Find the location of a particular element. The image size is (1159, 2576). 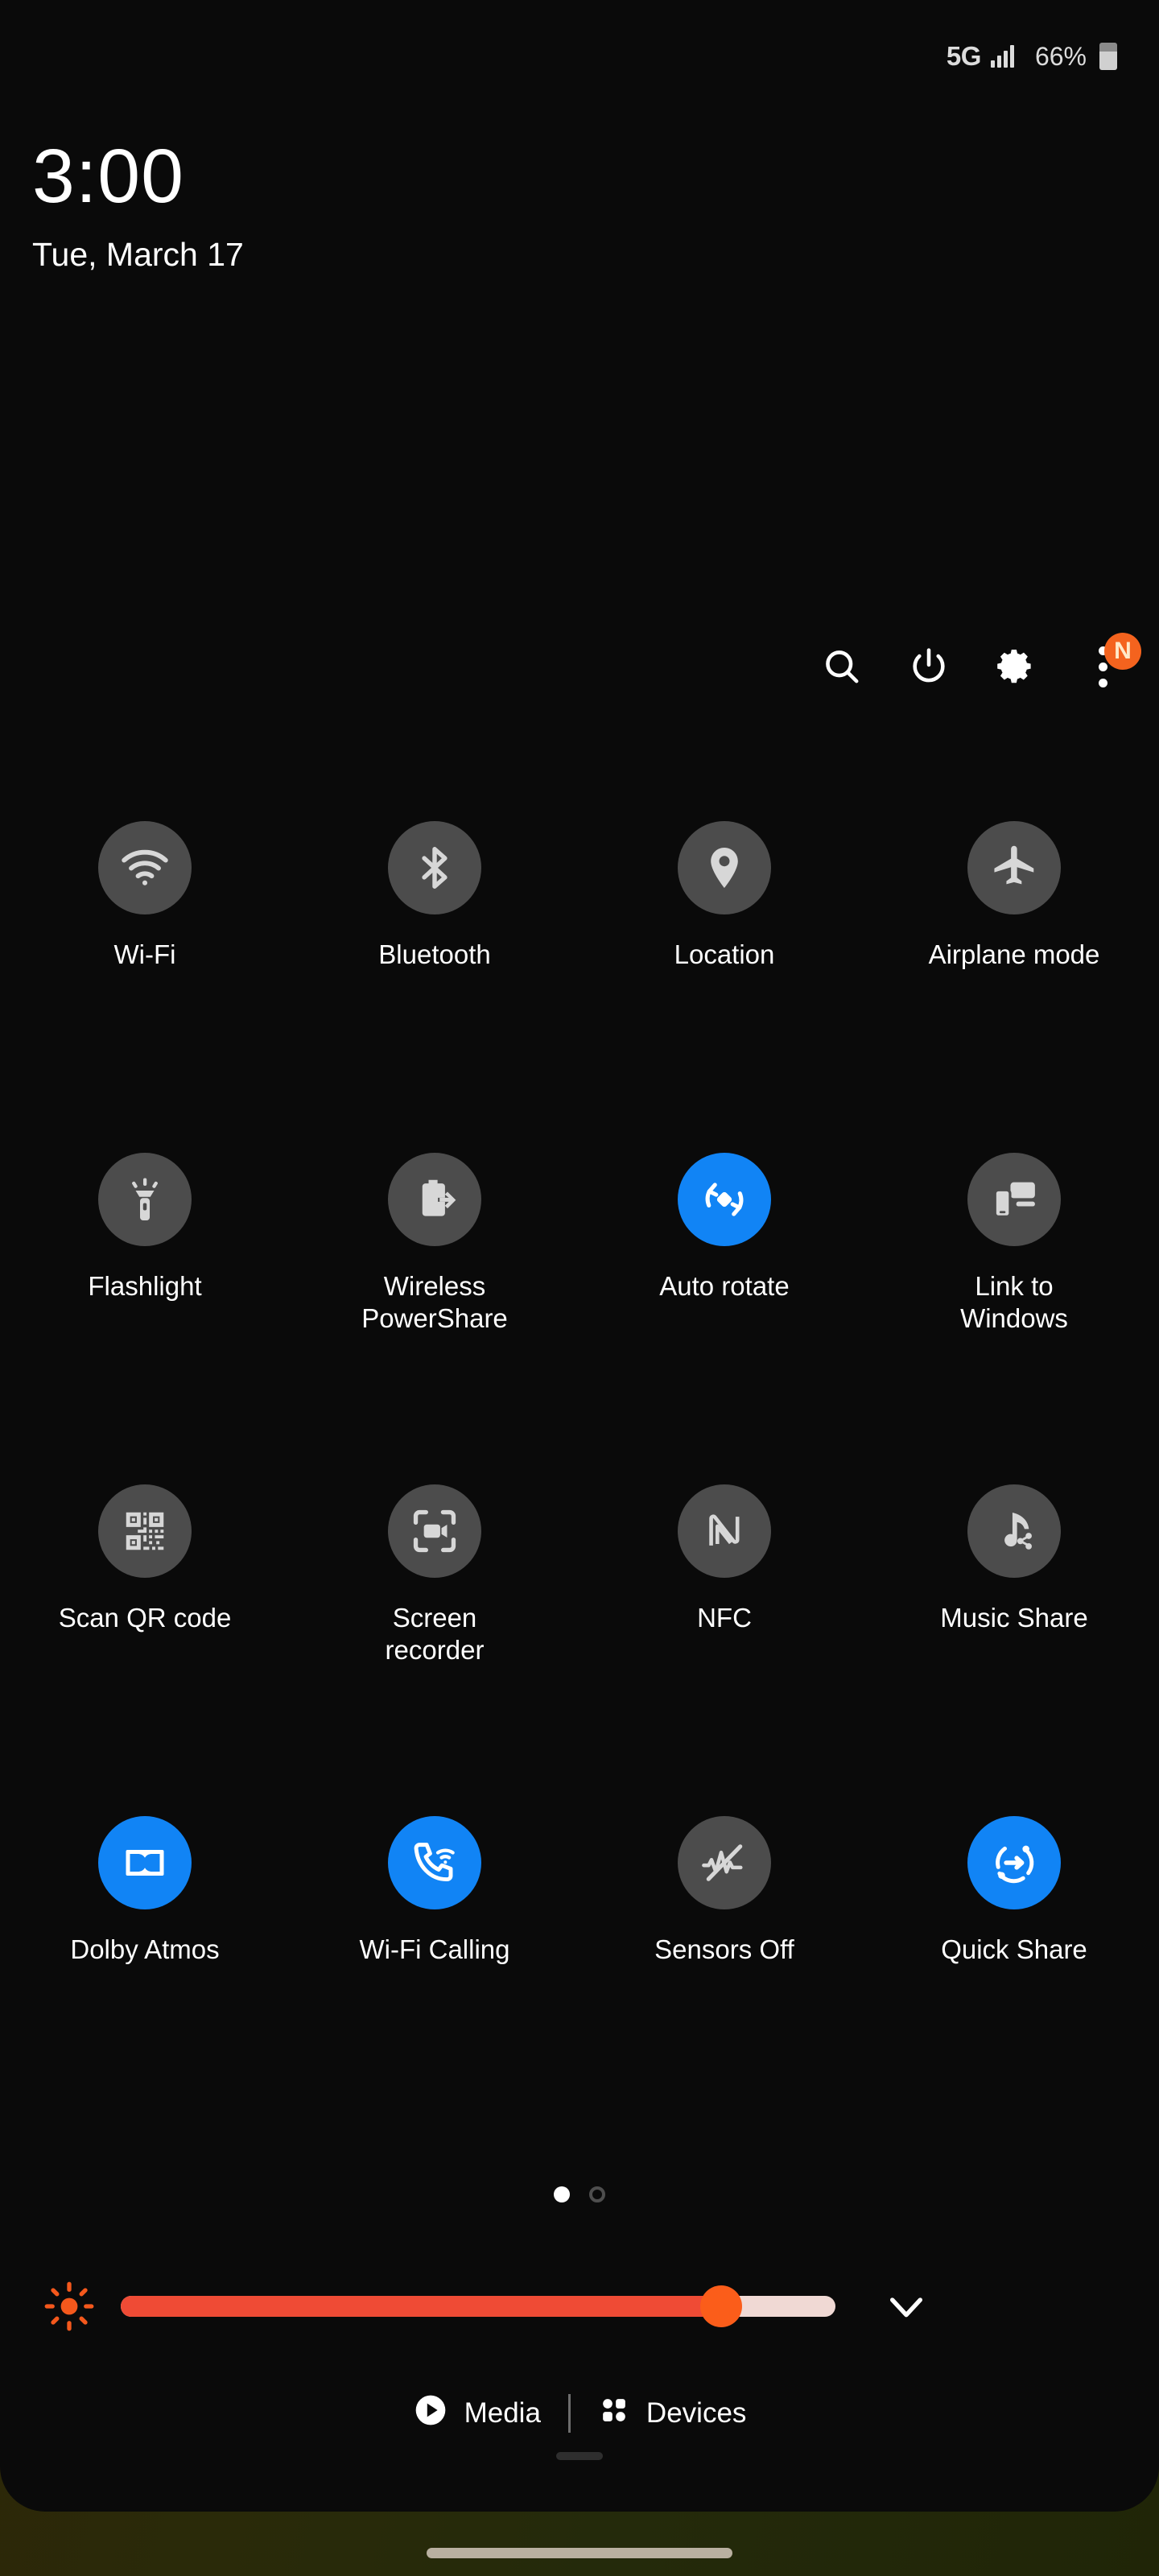

tile-label: Airplane mode is located at coordinates (1014, 954).